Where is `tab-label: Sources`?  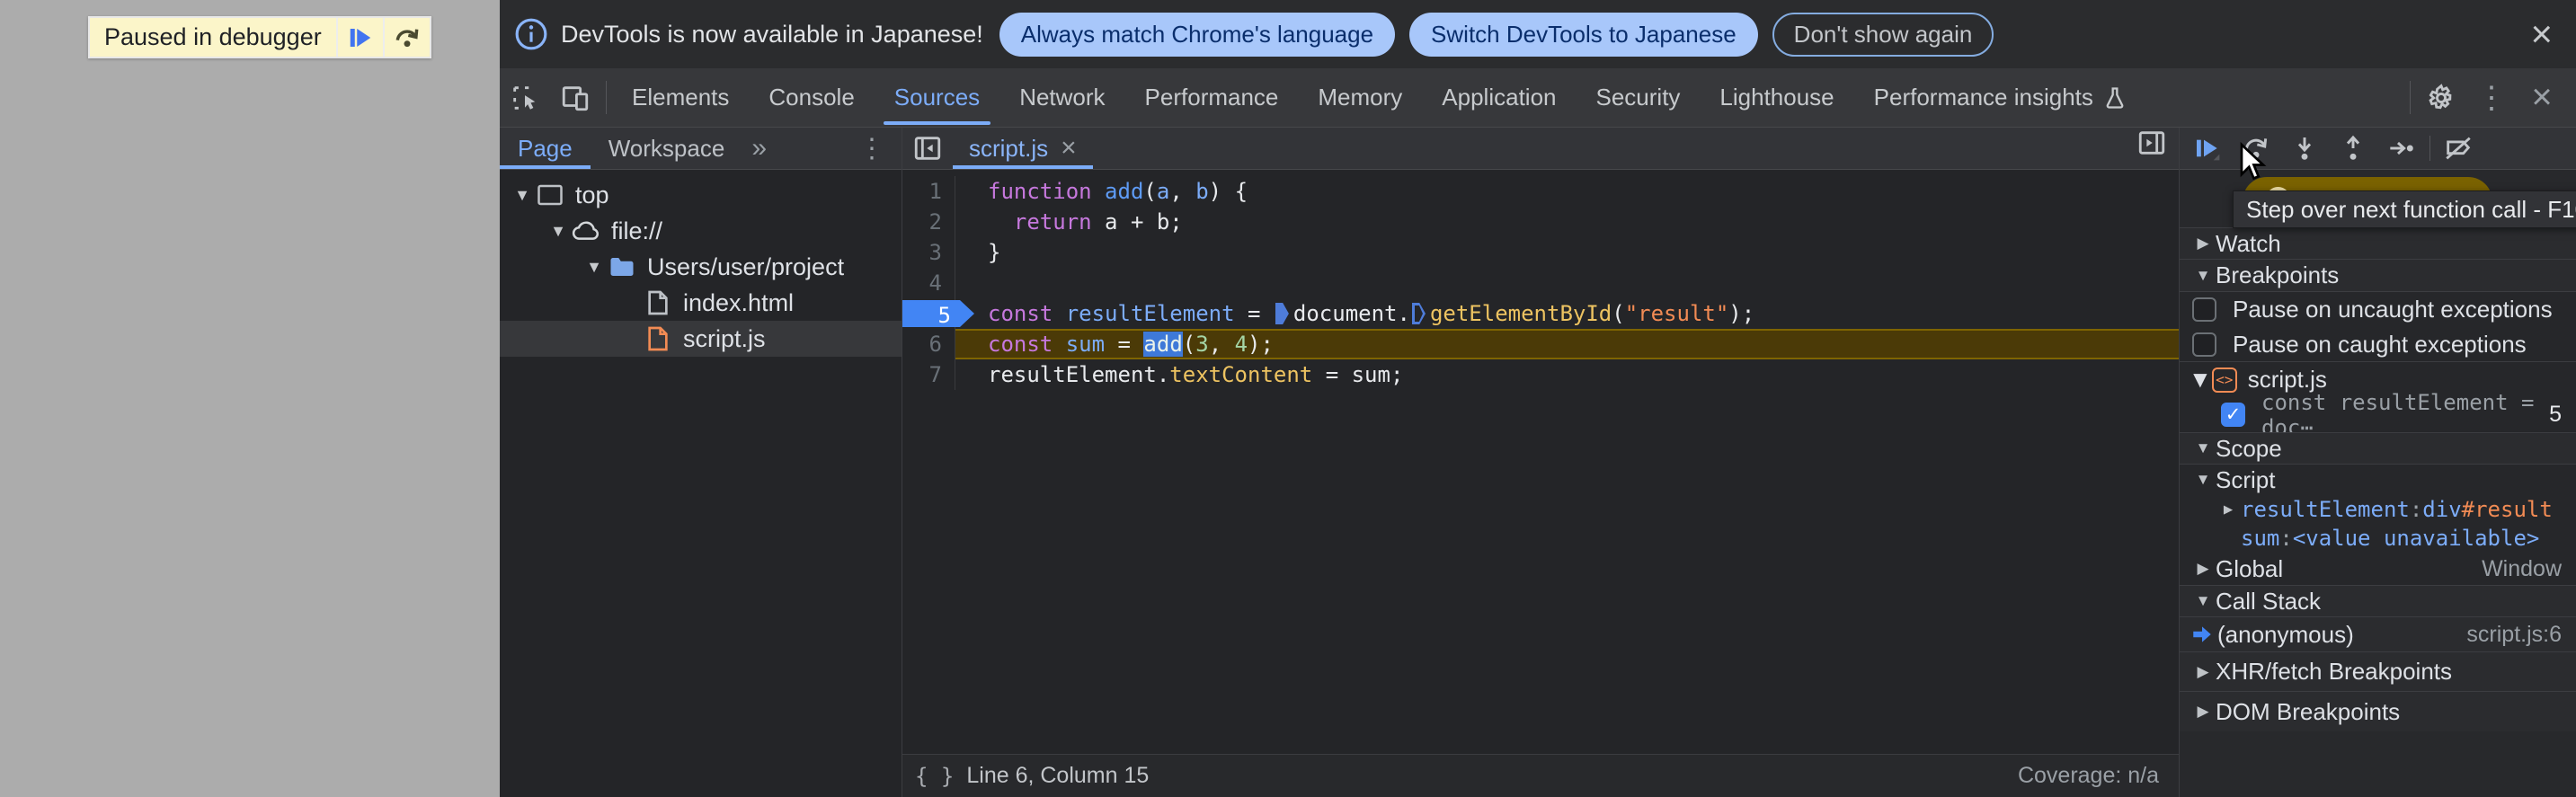 tab-label: Sources is located at coordinates (937, 97).